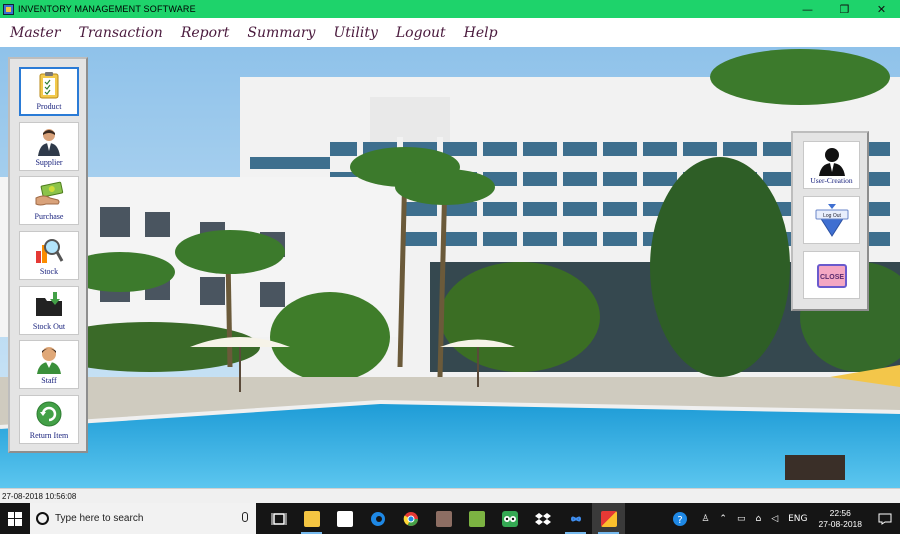  I want to click on tools-icon, so click(443, 518).